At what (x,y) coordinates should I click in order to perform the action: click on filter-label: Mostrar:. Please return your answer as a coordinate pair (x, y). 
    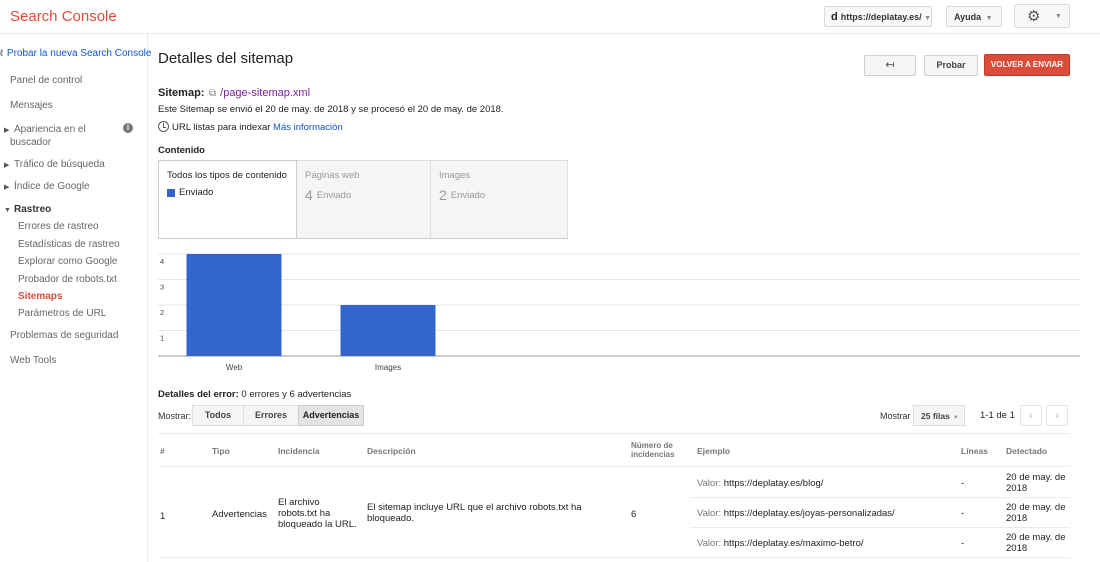
    Looking at the image, I should click on (175, 416).